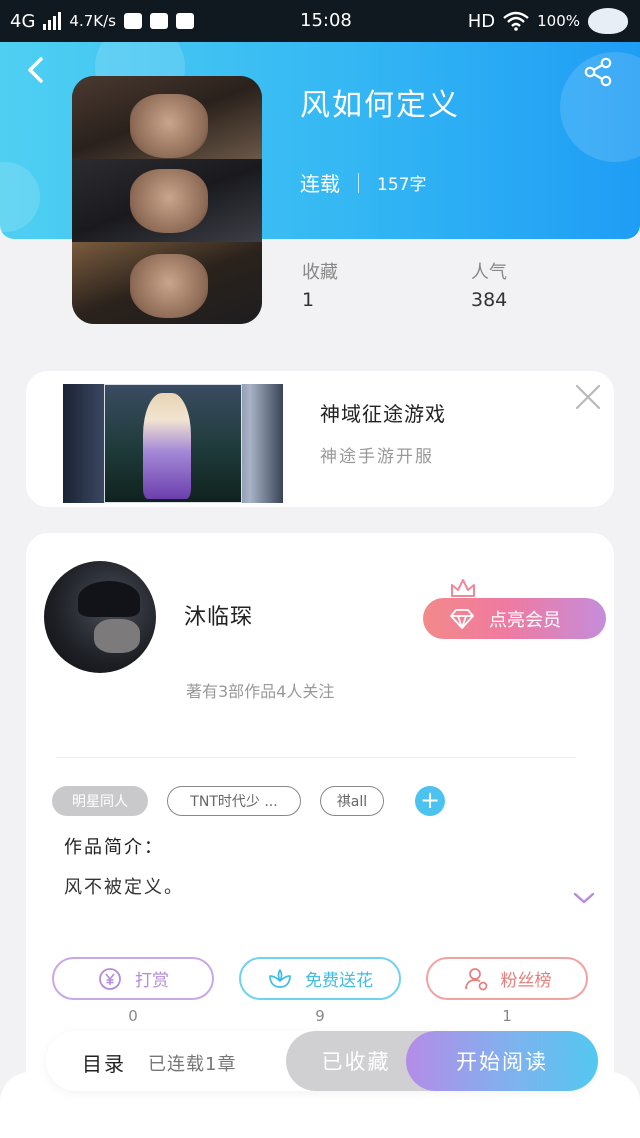 The width and height of the screenshot is (640, 1138). I want to click on reward-count: 0, so click(133, 1016).